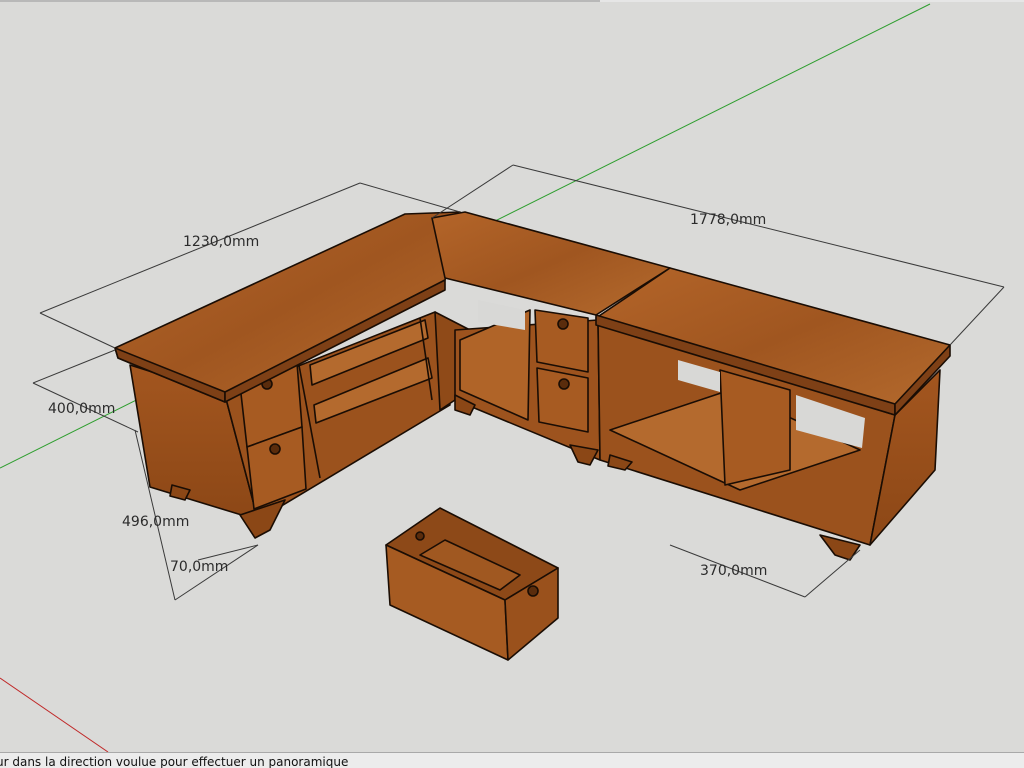 The width and height of the screenshot is (1024, 768). Describe the element at coordinates (501, 315) in the screenshot. I see `back-opening` at that location.